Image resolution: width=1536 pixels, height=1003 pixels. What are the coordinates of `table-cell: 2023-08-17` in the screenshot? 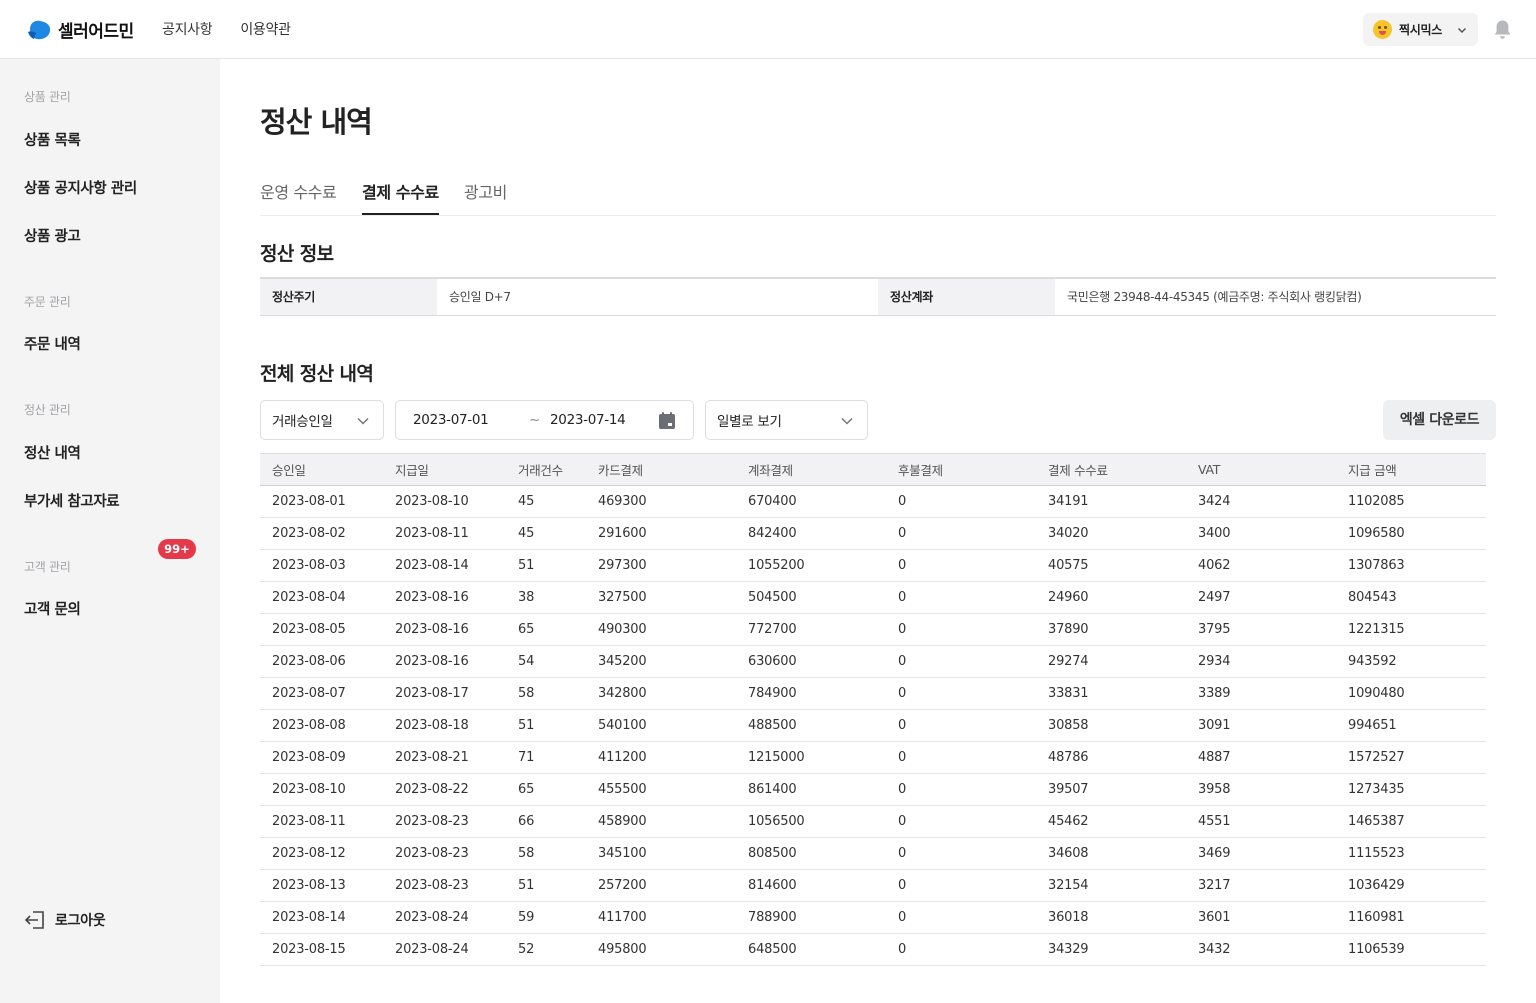 It's located at (444, 693).